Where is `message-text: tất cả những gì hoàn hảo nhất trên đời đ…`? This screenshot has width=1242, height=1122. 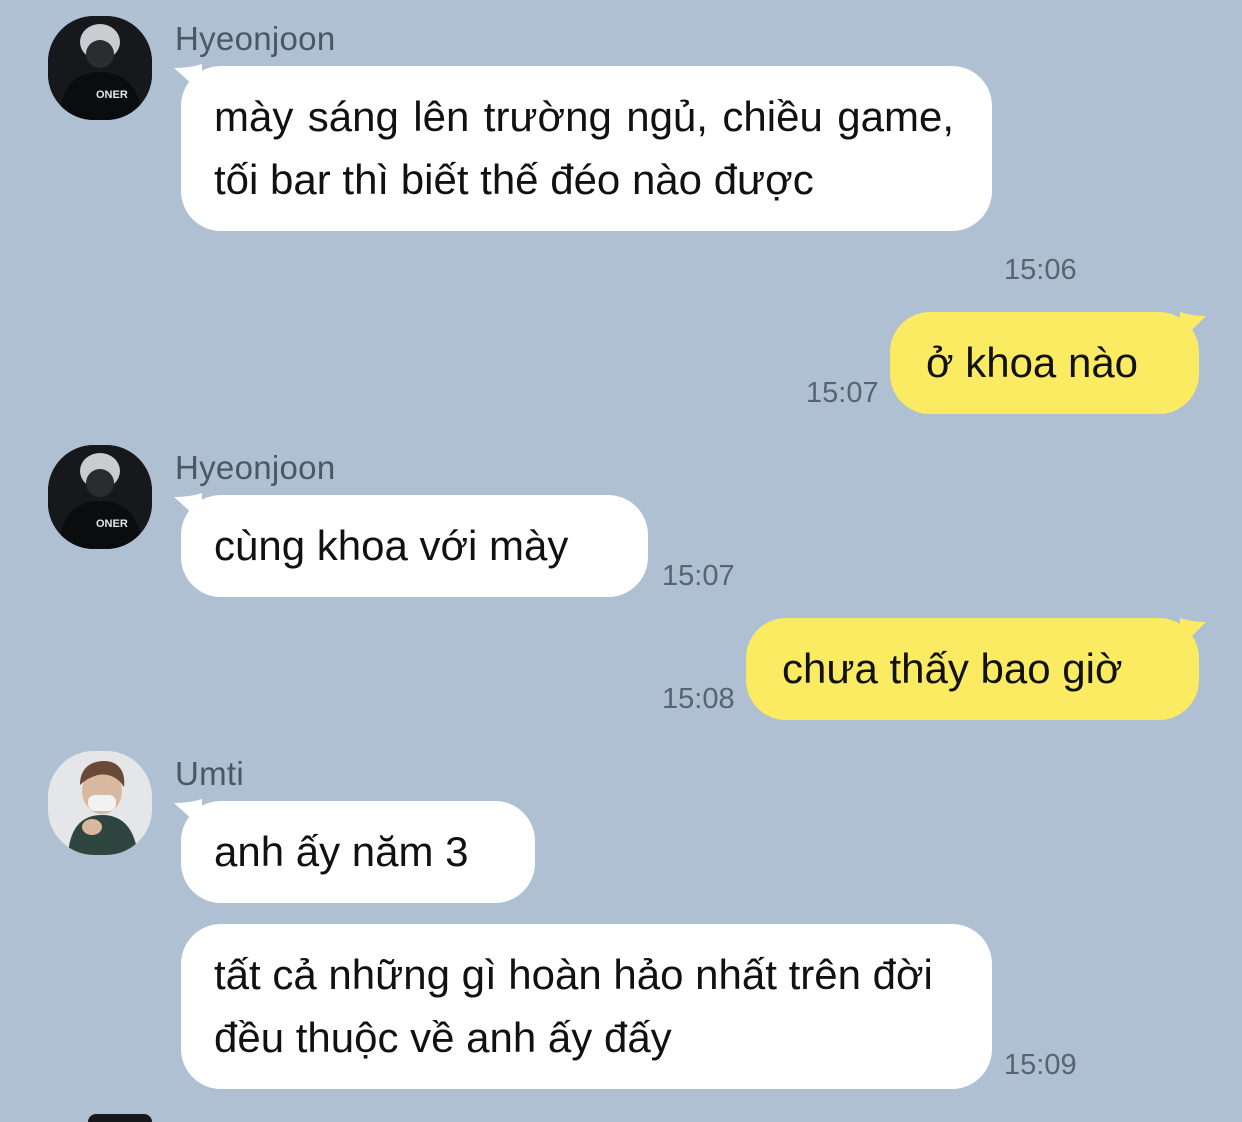
message-text: tất cả những gì hoàn hảo nhất trên đời đ… is located at coordinates (573, 1006).